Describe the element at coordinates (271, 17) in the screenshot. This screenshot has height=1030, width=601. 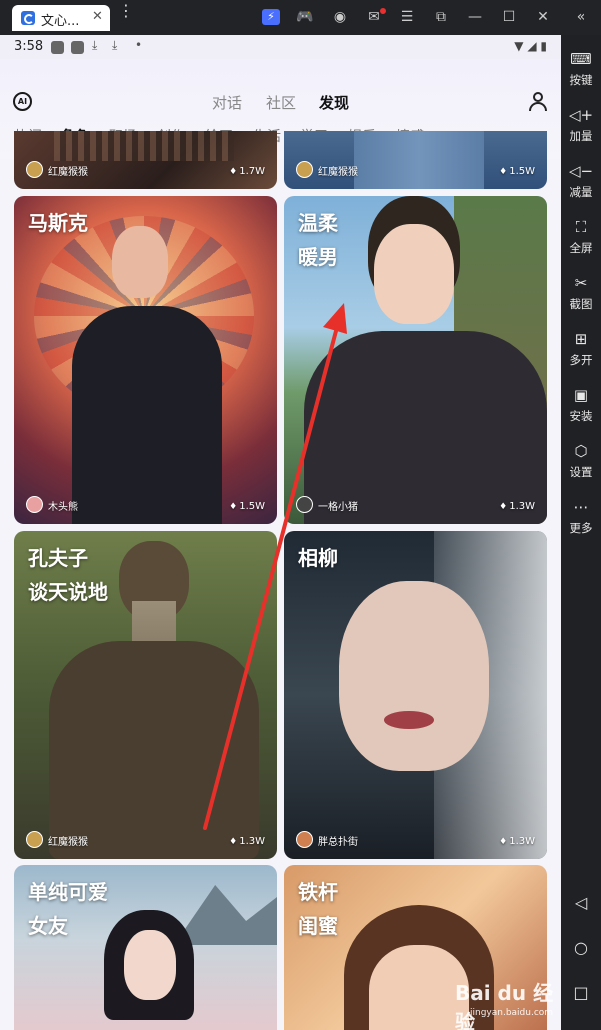
I see `lightning-icon: ⚡` at that location.